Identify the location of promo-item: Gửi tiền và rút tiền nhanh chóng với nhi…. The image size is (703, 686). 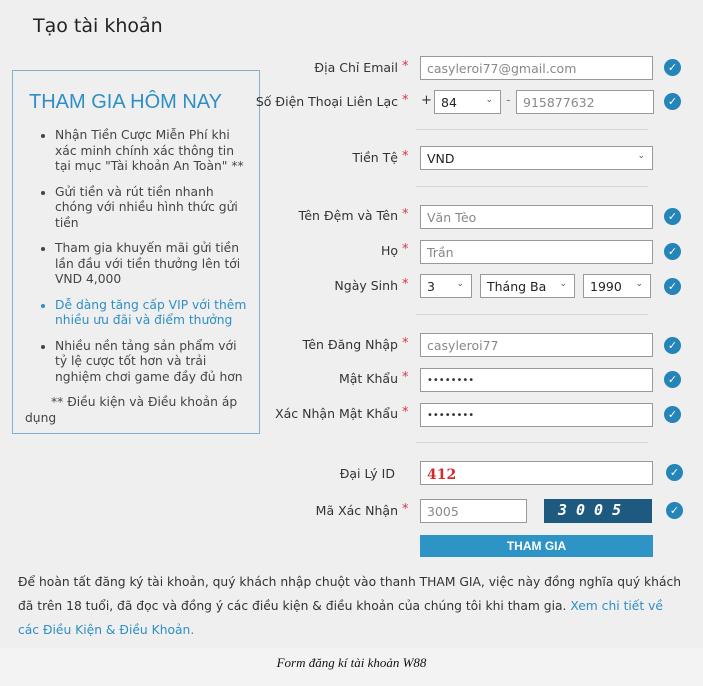
(151, 208).